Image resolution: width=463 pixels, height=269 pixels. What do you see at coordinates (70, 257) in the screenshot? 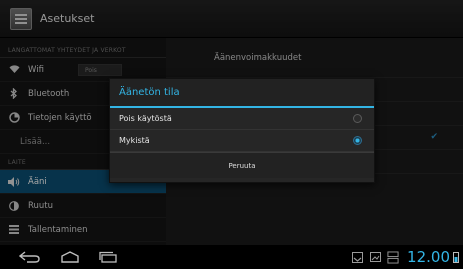
I see `home-icon` at bounding box center [70, 257].